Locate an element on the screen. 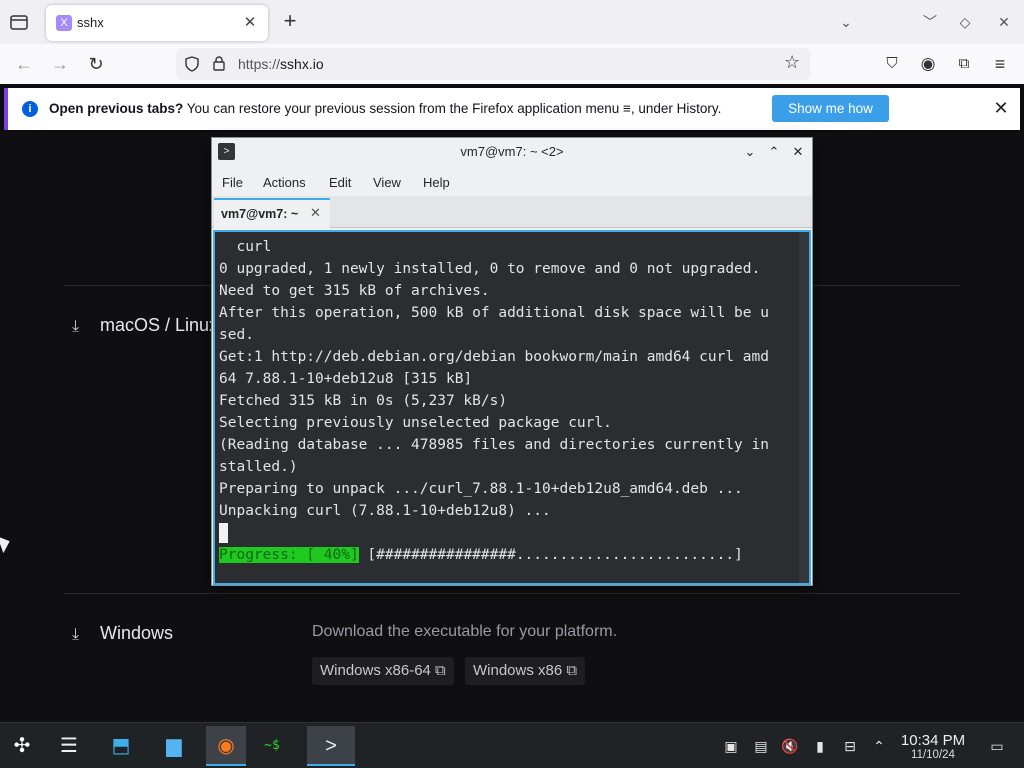  konsole-glyph: > is located at coordinates (331, 746).